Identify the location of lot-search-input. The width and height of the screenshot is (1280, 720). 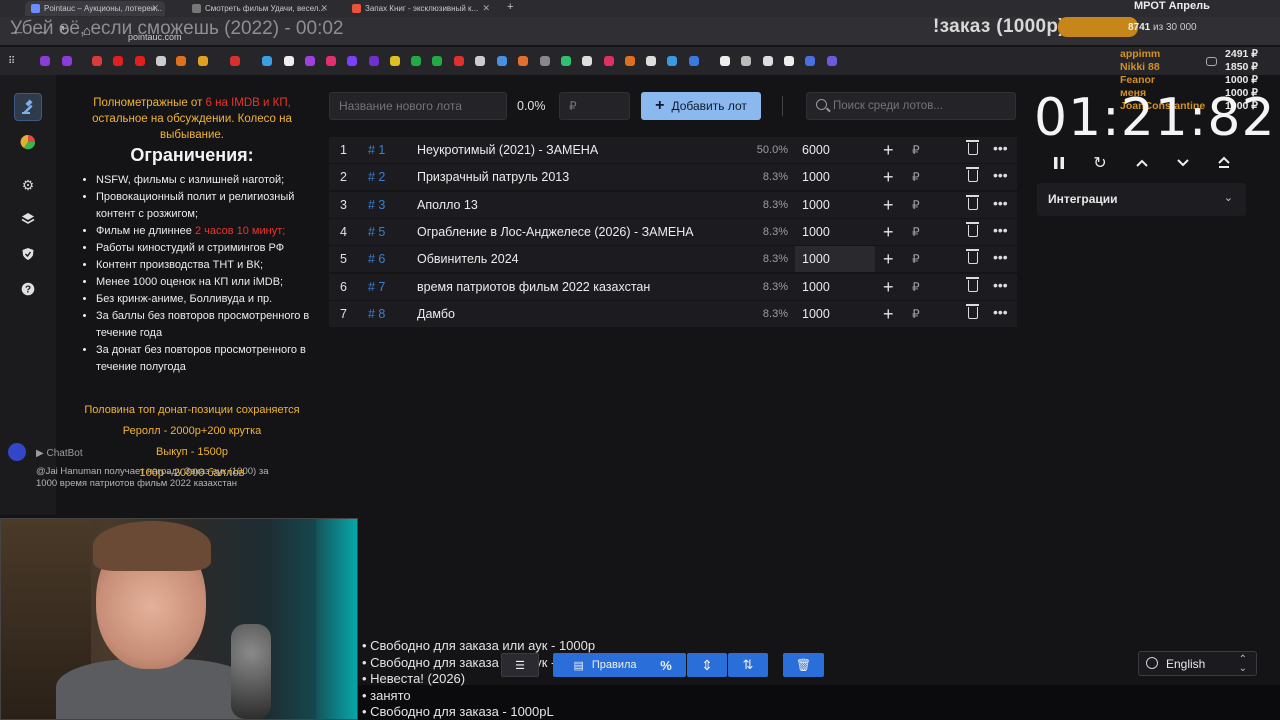
(923, 106).